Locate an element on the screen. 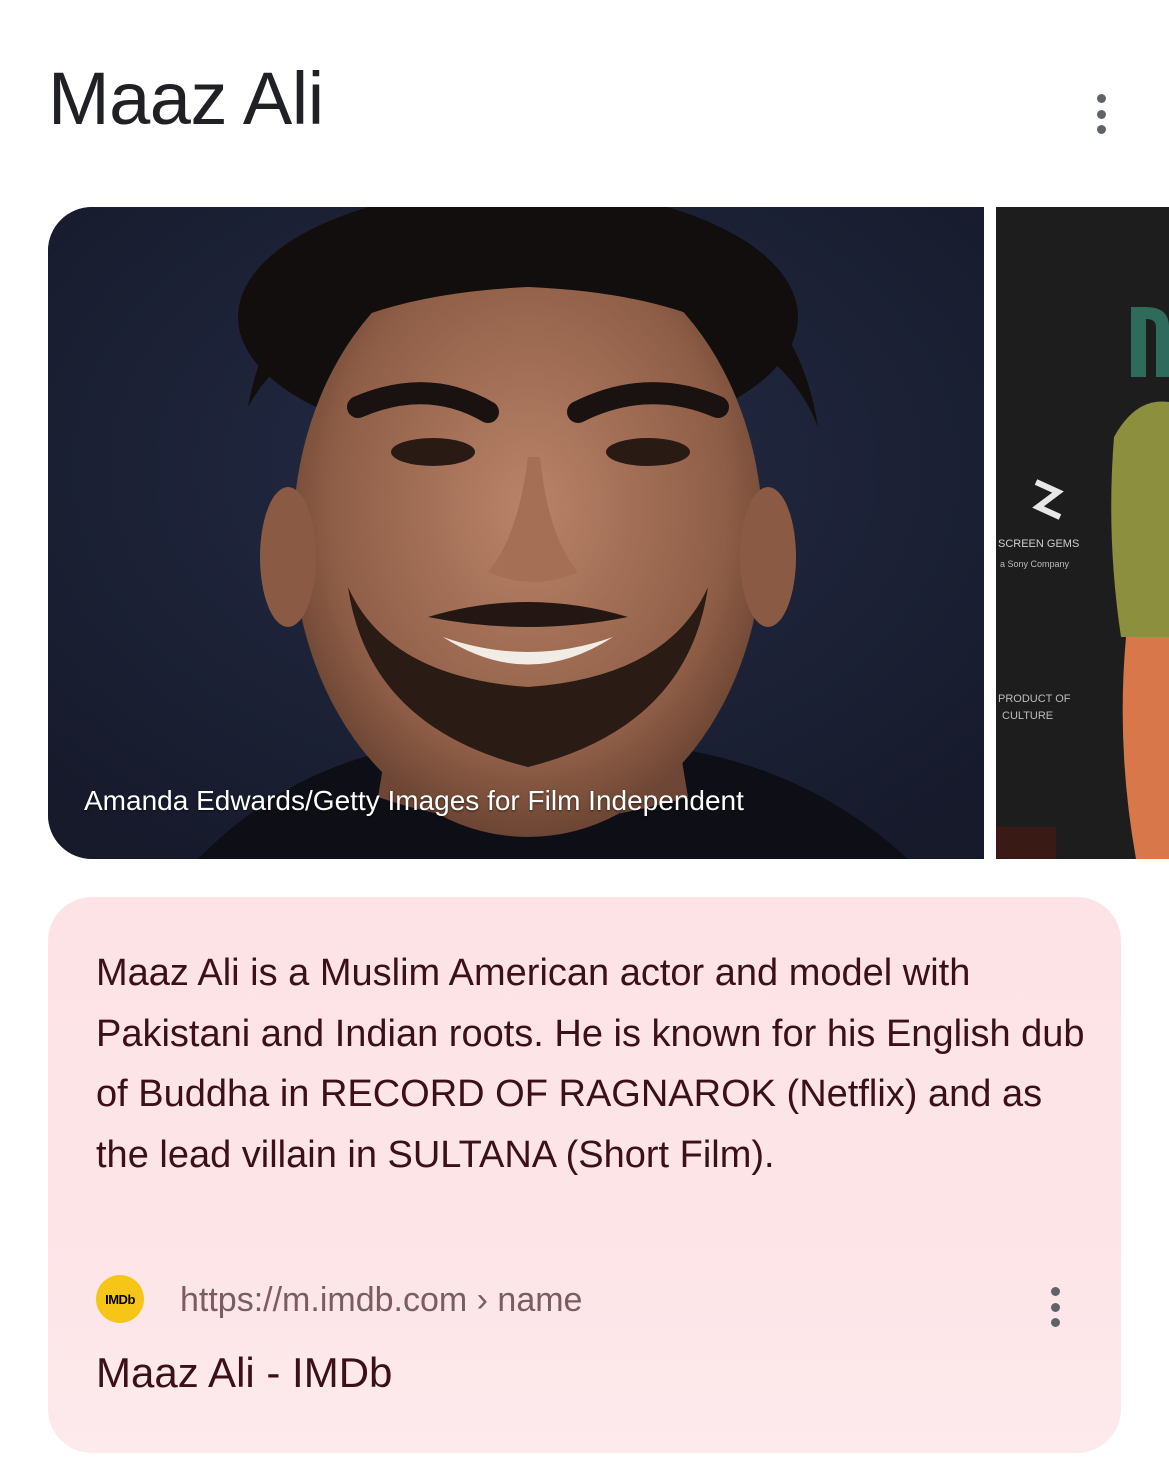 Image resolution: width=1169 pixels, height=1475 pixels. backdrop-text: CULTURE is located at coordinates (1027, 716).